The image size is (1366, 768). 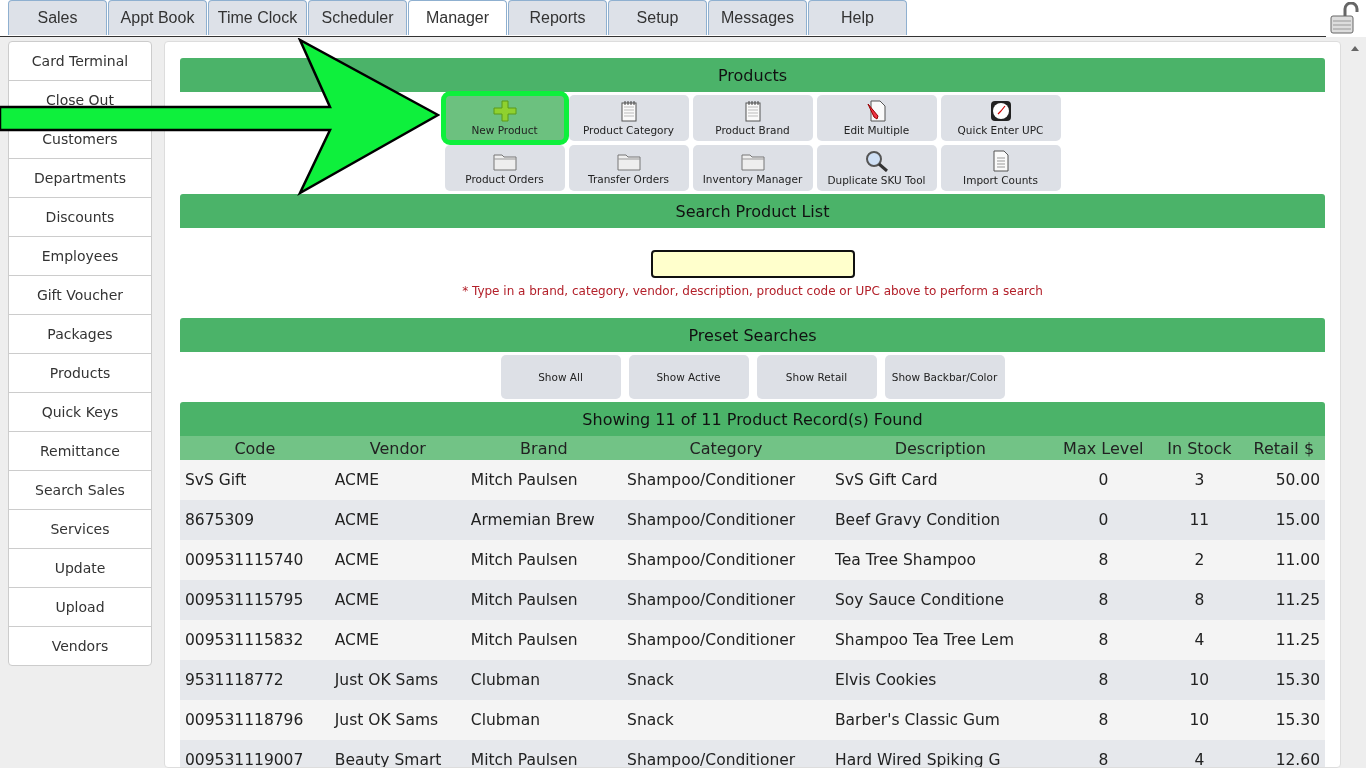 What do you see at coordinates (1345, 18) in the screenshot?
I see `padlock-icon` at bounding box center [1345, 18].